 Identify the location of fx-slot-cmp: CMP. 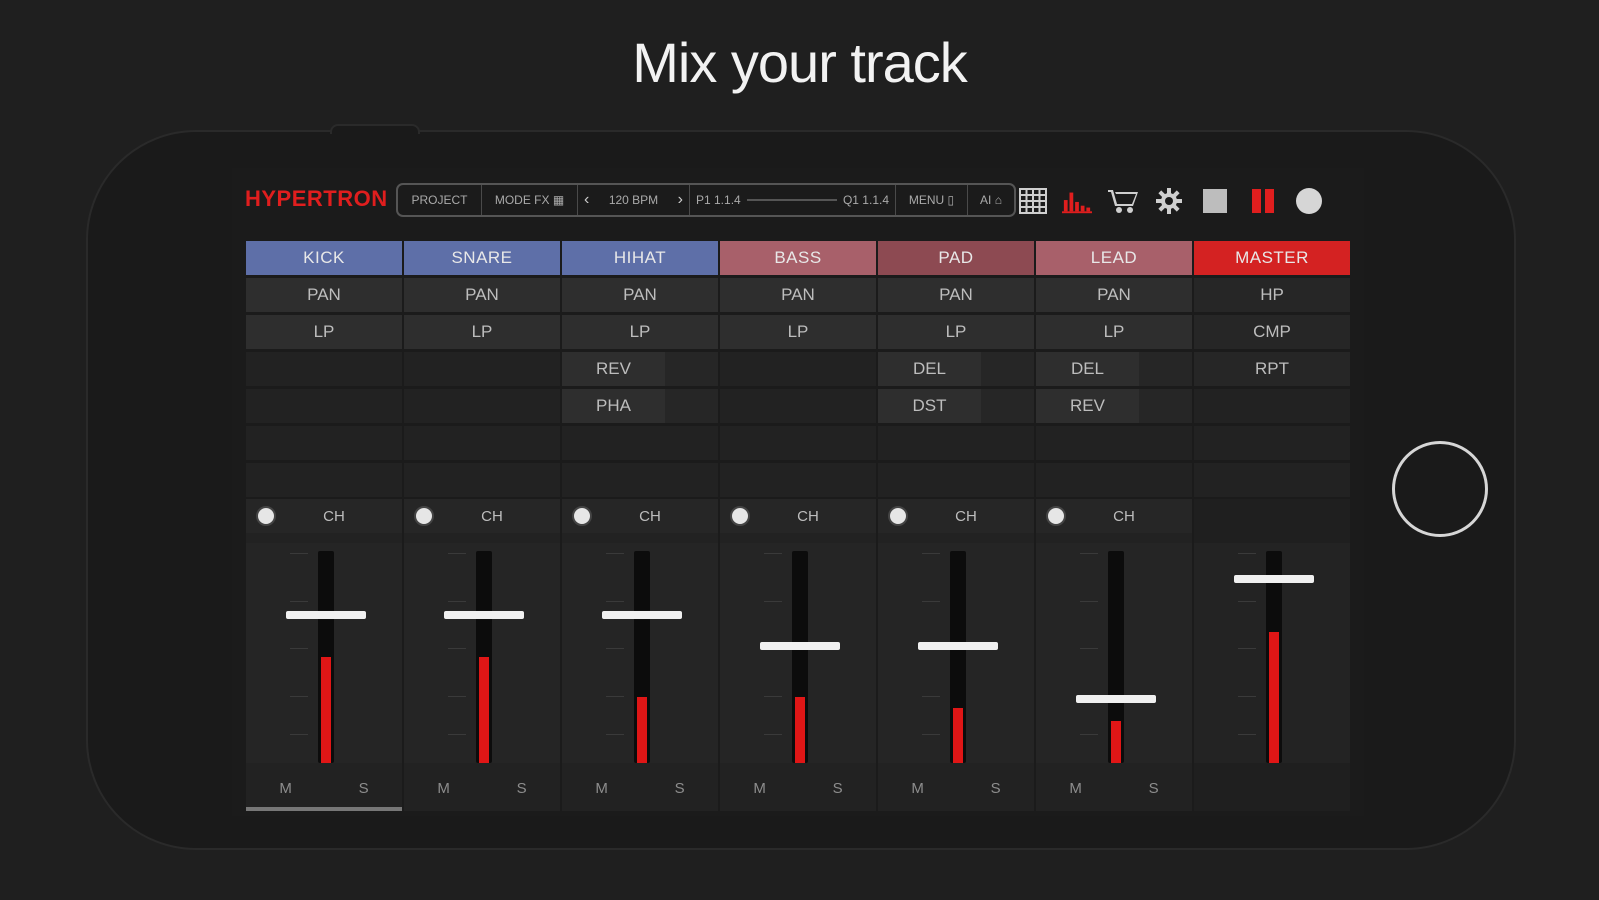
(1272, 332).